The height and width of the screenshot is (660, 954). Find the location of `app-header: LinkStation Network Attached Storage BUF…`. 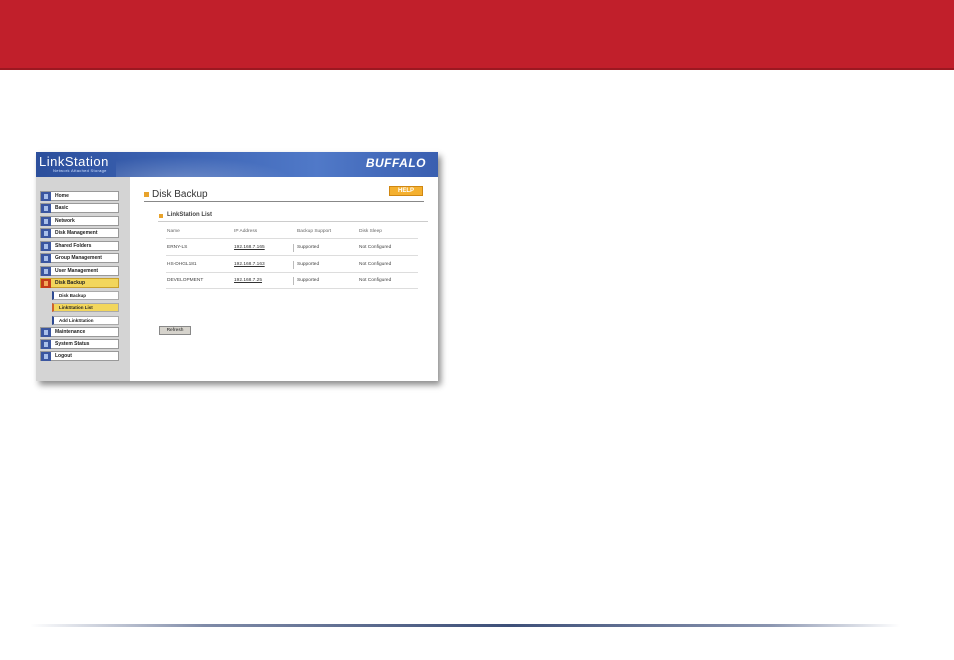

app-header: LinkStation Network Attached Storage BUF… is located at coordinates (237, 164).